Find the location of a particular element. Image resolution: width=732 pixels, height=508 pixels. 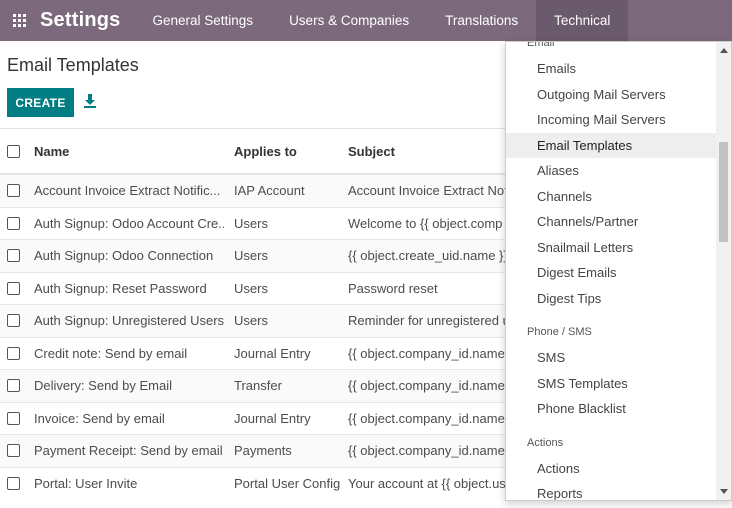

dropdown-item-incoming-mail-servers: Incoming Mail Servers is located at coordinates (612, 120).